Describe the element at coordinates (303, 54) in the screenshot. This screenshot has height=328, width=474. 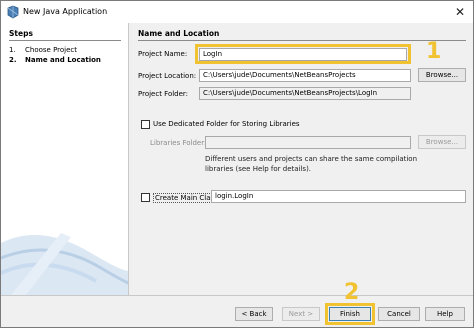
I see `project-name-input: LogIn` at that location.